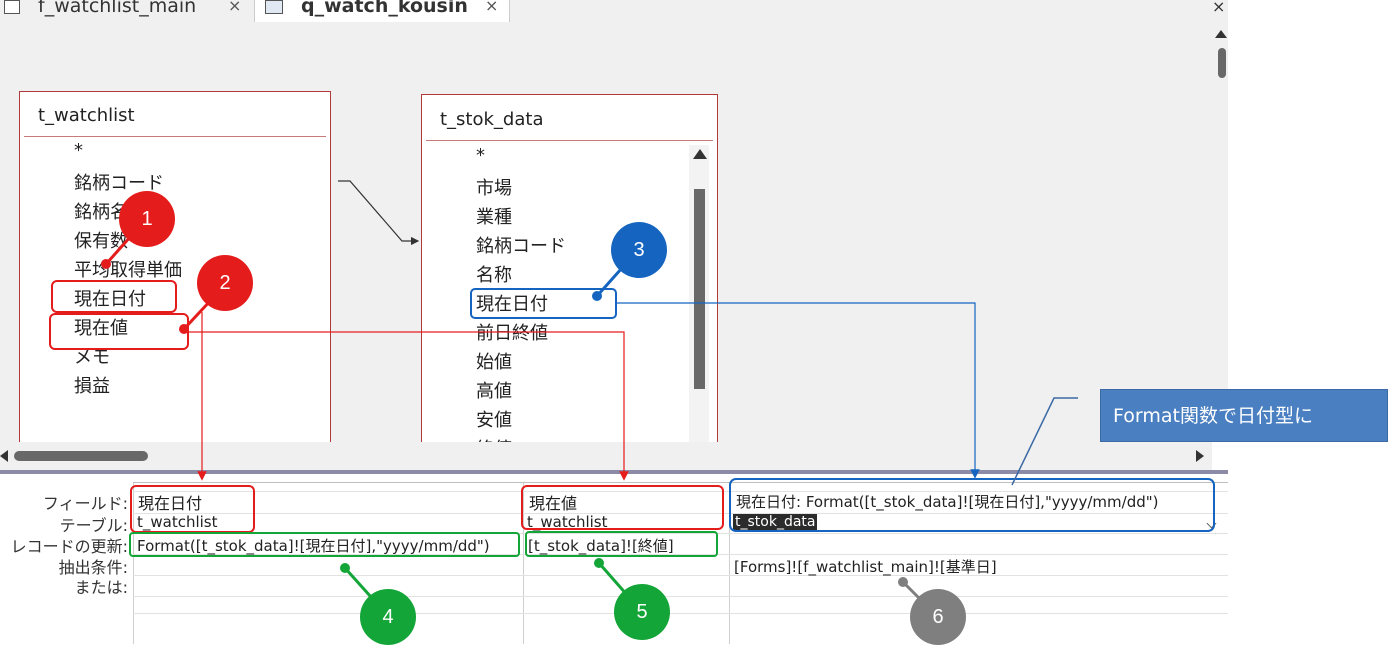 This screenshot has height=645, width=1388. What do you see at coordinates (798, 390) in the screenshot?
I see `arrow-blue` at bounding box center [798, 390].